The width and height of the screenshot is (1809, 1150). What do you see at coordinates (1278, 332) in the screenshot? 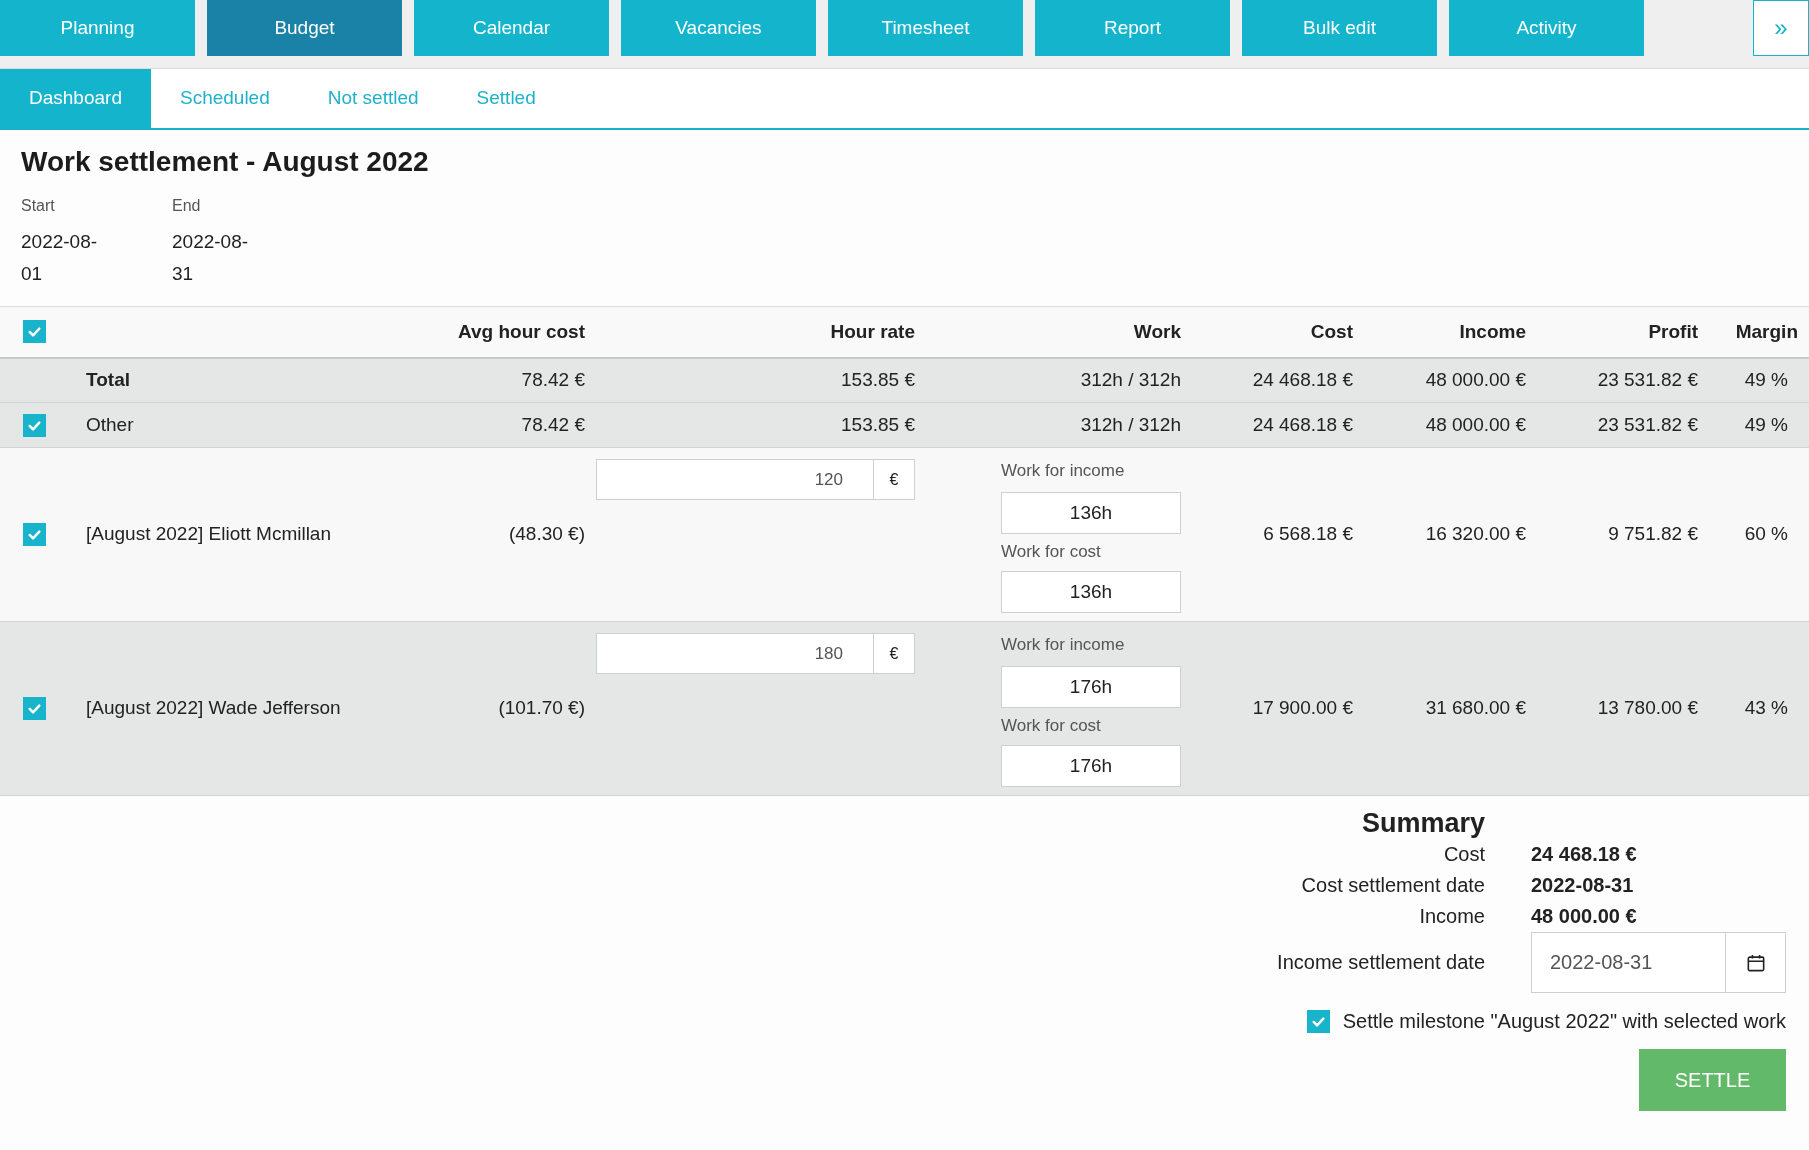
I see `column-header: Cost` at bounding box center [1278, 332].